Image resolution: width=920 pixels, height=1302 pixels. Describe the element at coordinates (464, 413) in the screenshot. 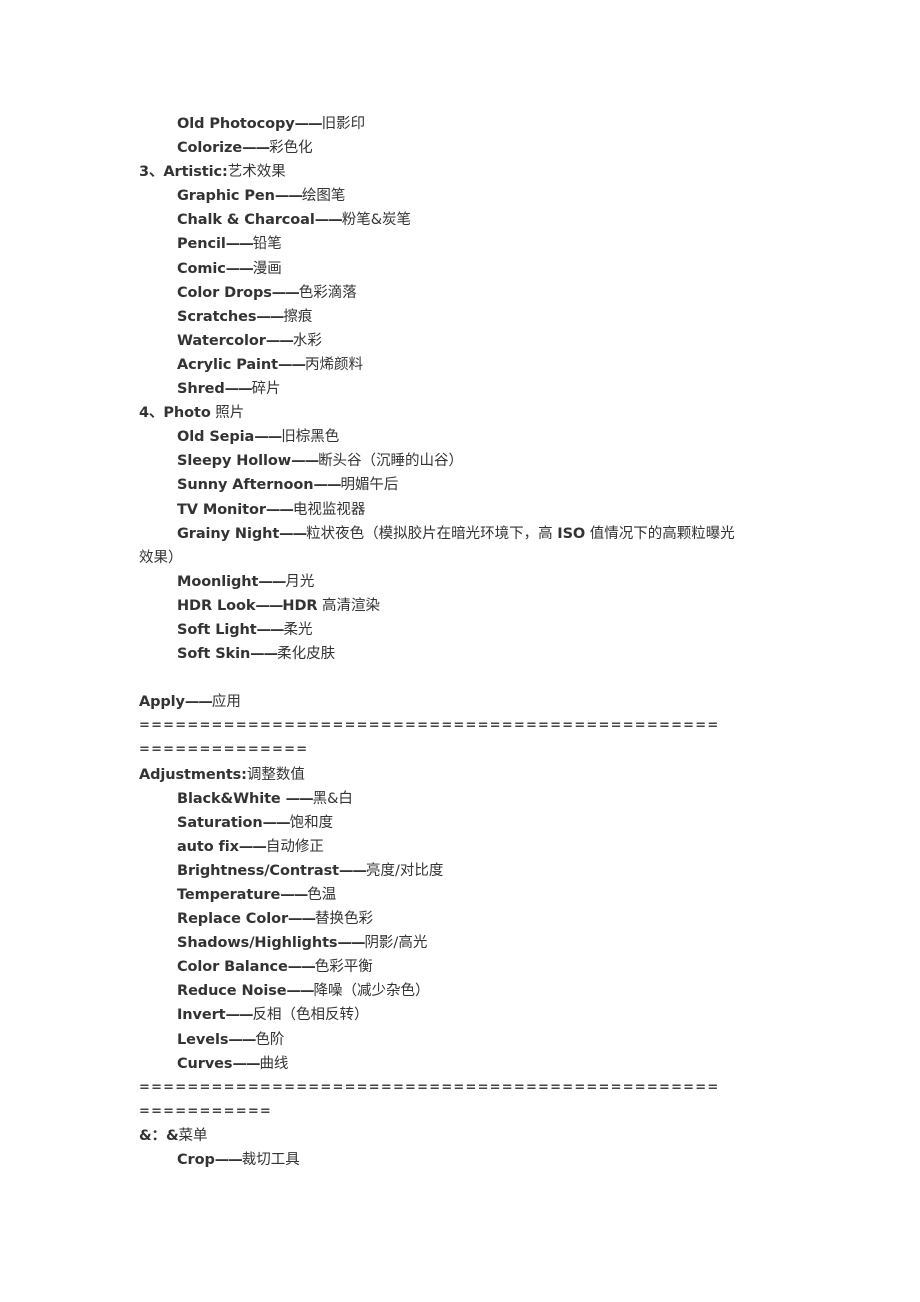

I see `section-heading-photo: 4、Photo 照片` at that location.